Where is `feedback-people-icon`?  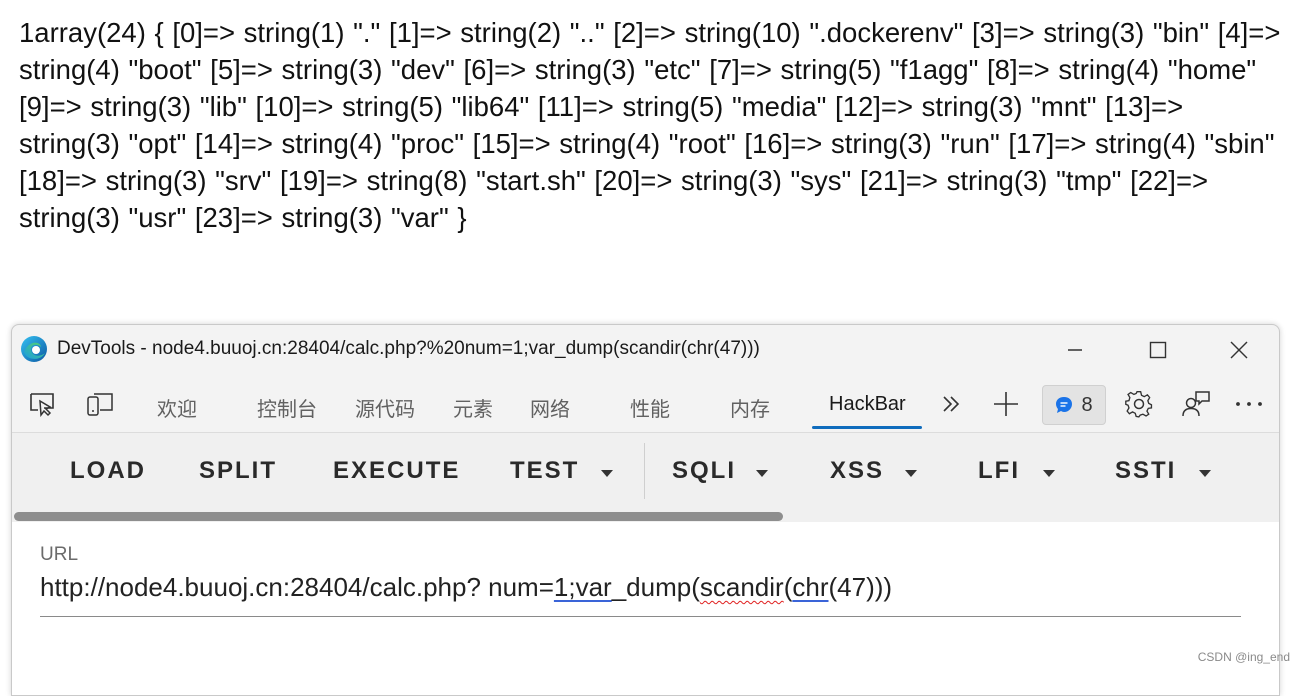 feedback-people-icon is located at coordinates (1196, 404).